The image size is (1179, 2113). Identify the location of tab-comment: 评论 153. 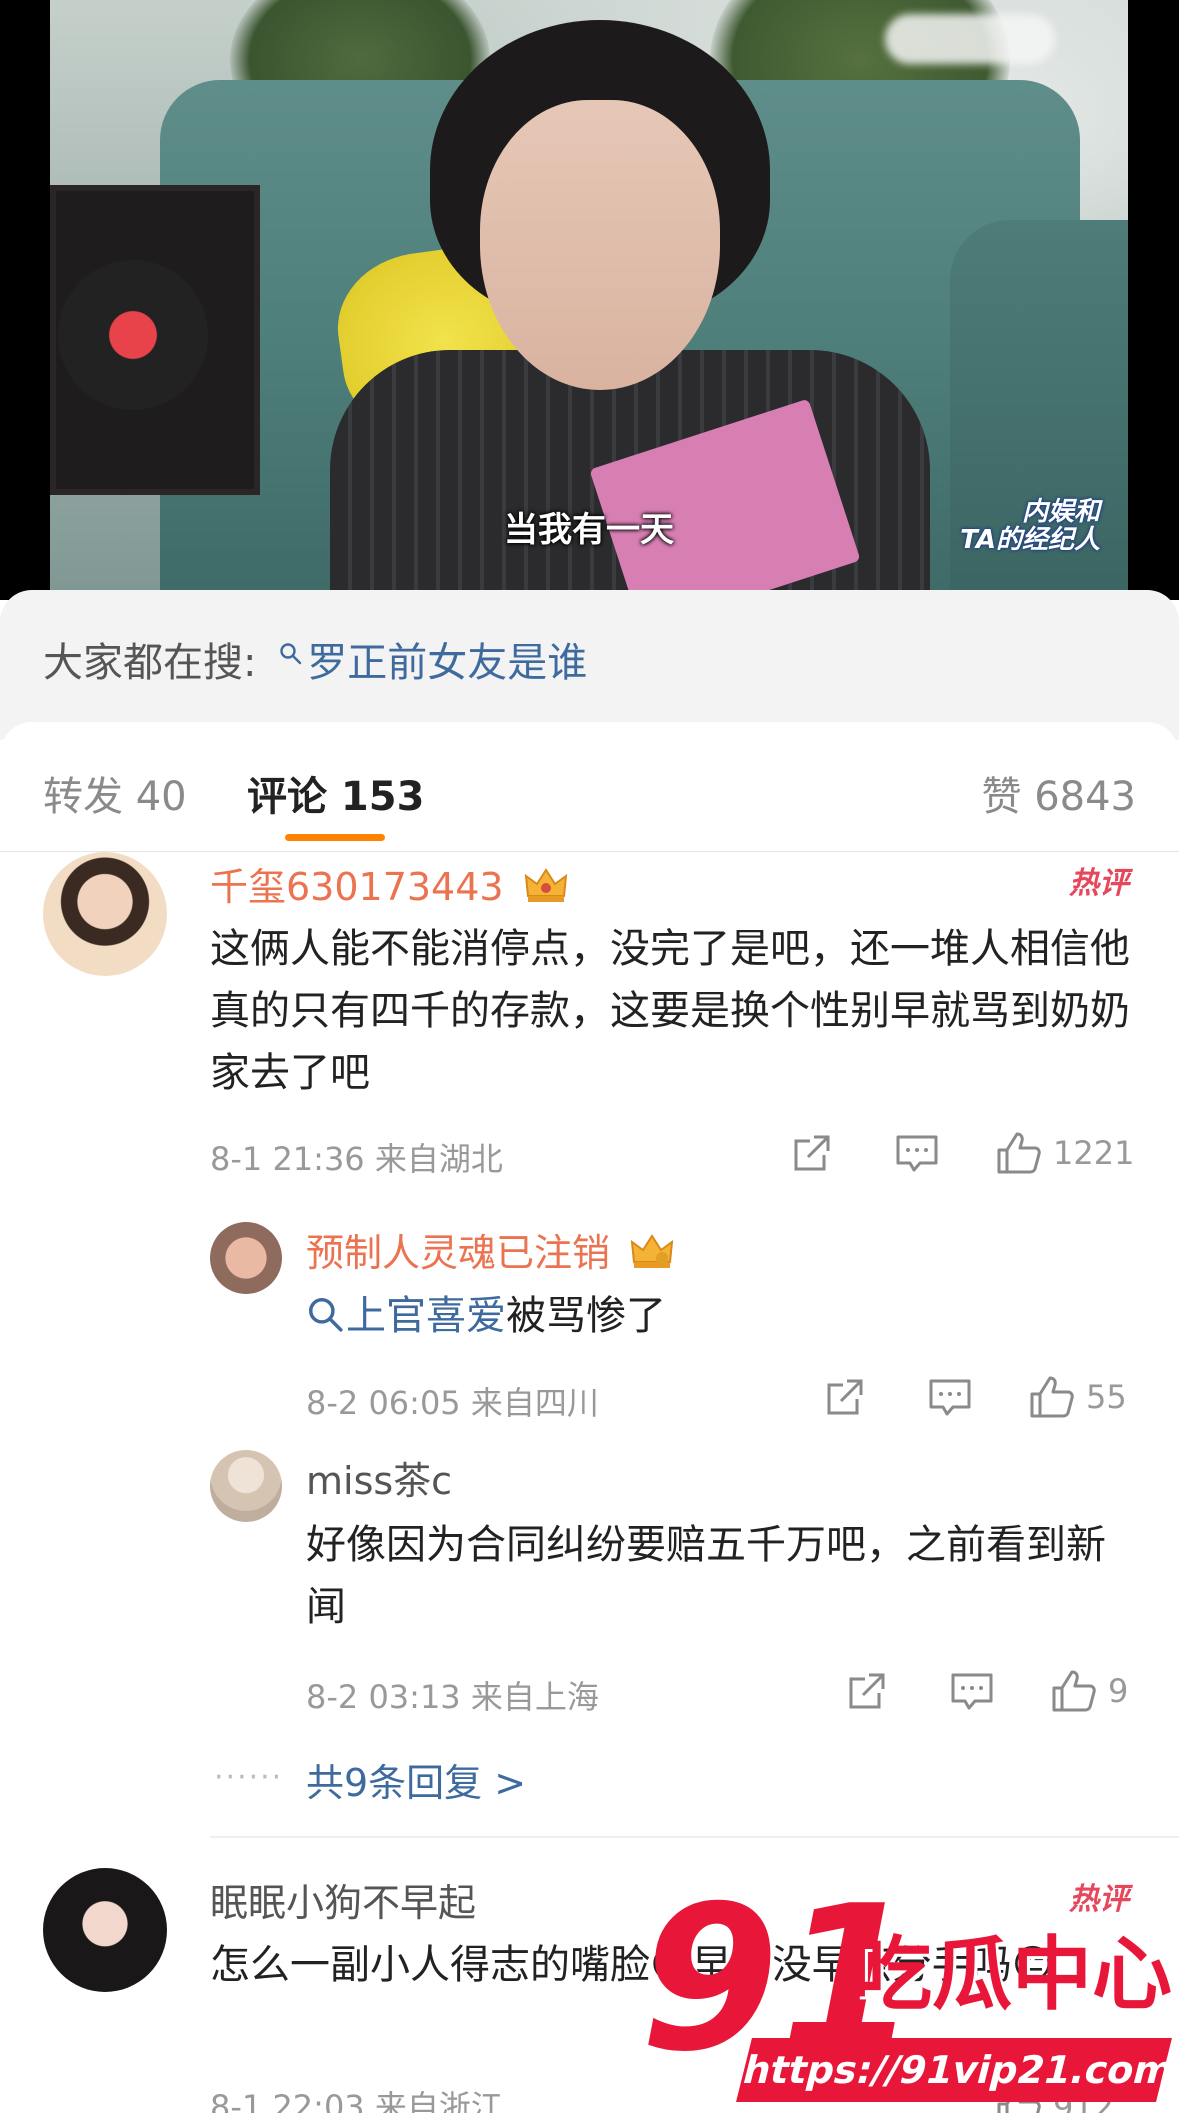
(335, 793).